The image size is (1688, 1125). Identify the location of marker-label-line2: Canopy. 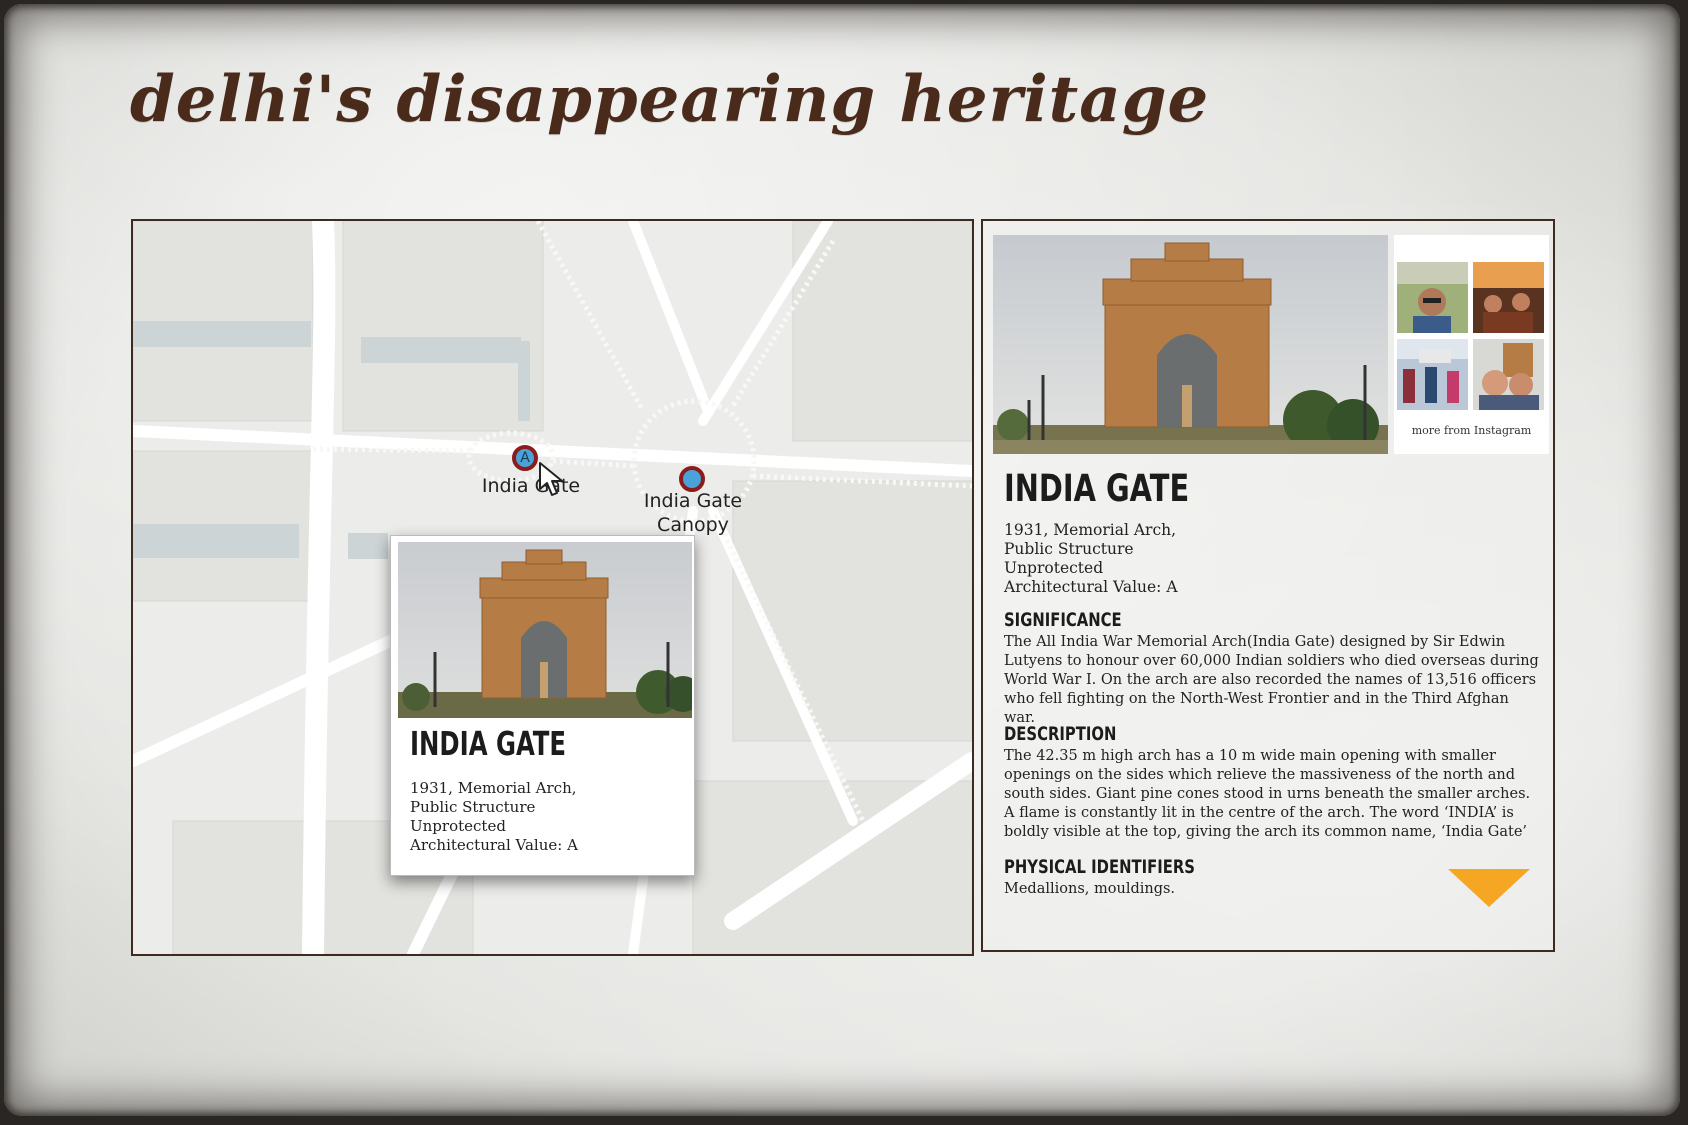
(693, 525).